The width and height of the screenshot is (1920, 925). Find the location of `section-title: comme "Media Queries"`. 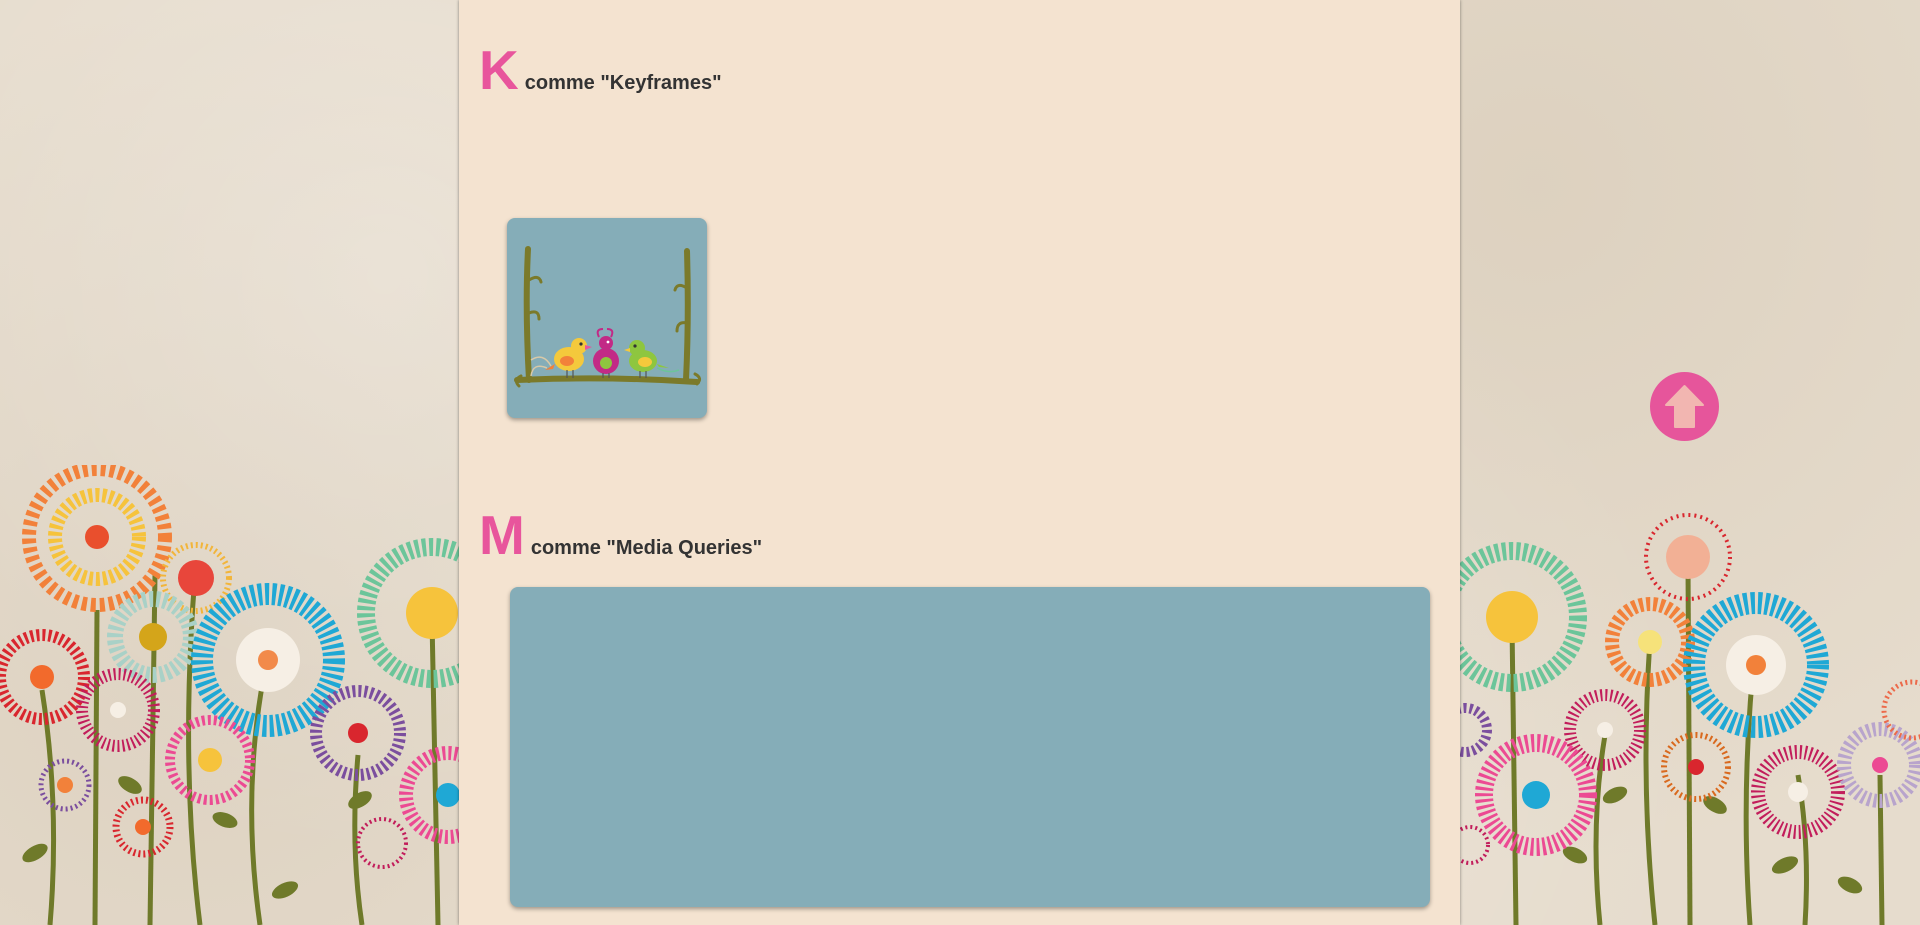

section-title: comme "Media Queries" is located at coordinates (646, 548).